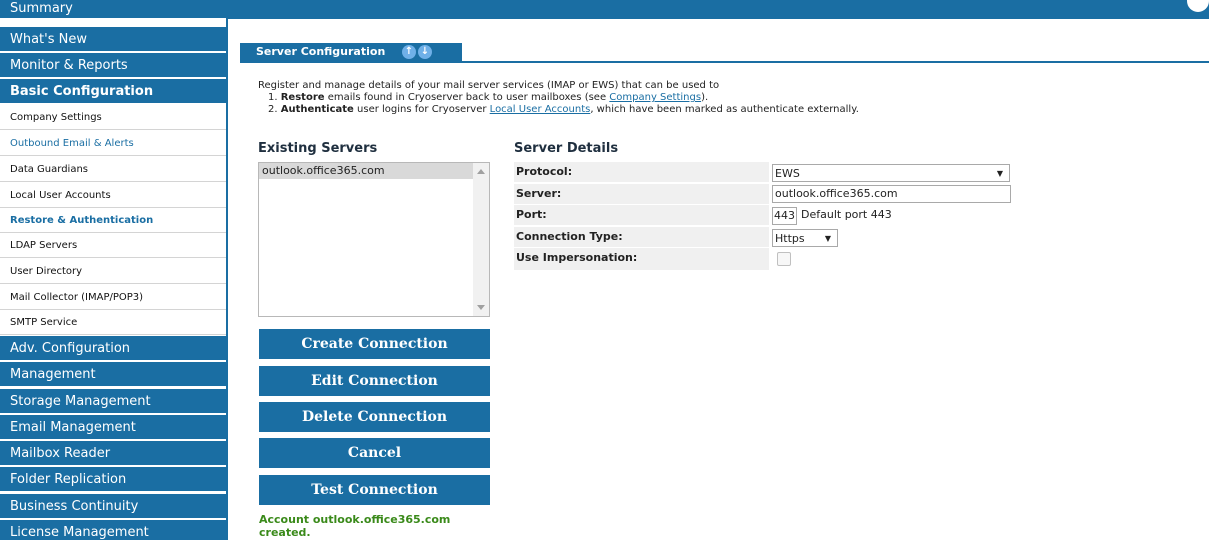 Image resolution: width=1209 pixels, height=540 pixels. What do you see at coordinates (374, 453) in the screenshot?
I see `cancel-button: Cancel` at bounding box center [374, 453].